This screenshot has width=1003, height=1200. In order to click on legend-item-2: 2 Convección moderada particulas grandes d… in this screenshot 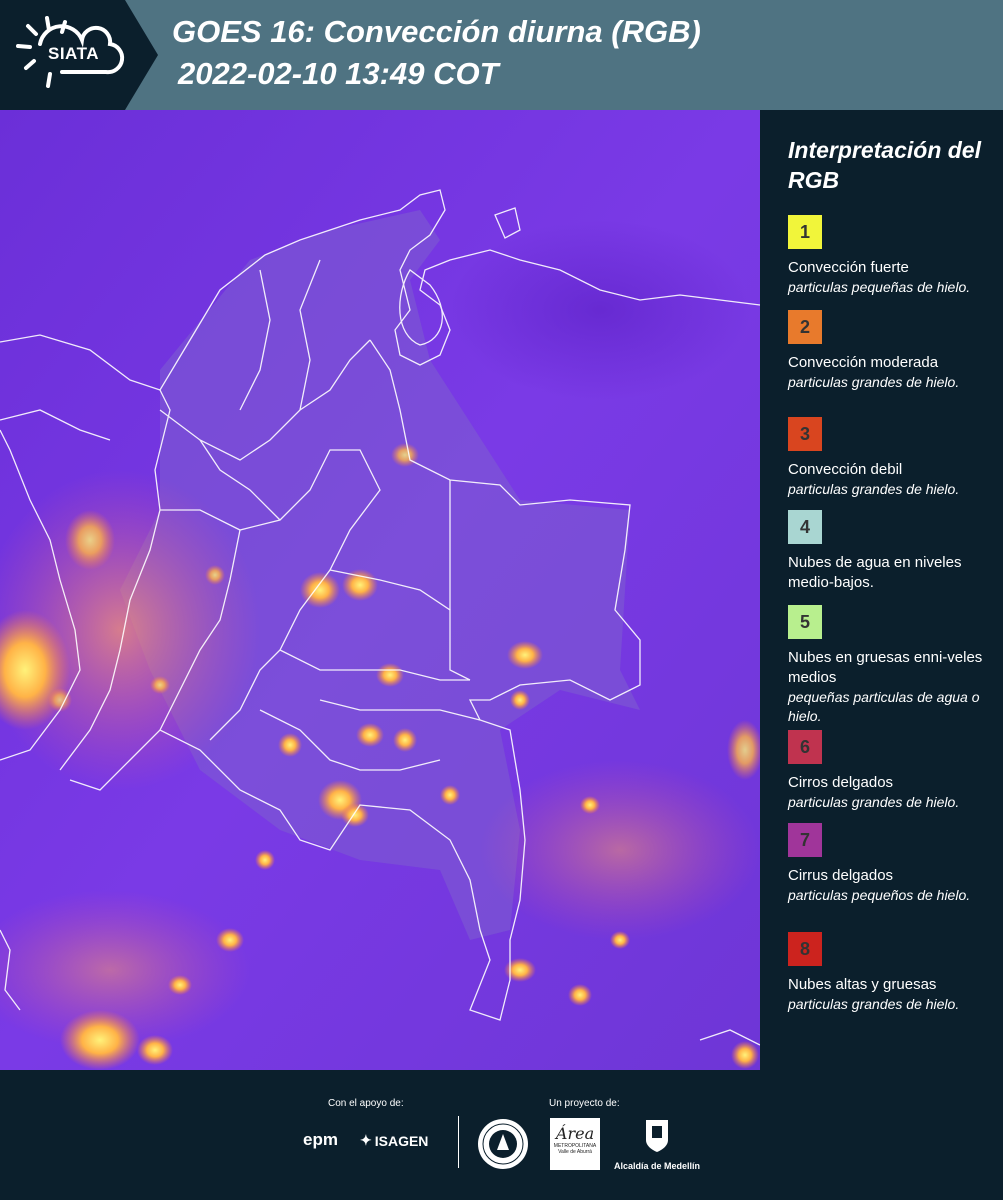, I will do `click(888, 351)`.